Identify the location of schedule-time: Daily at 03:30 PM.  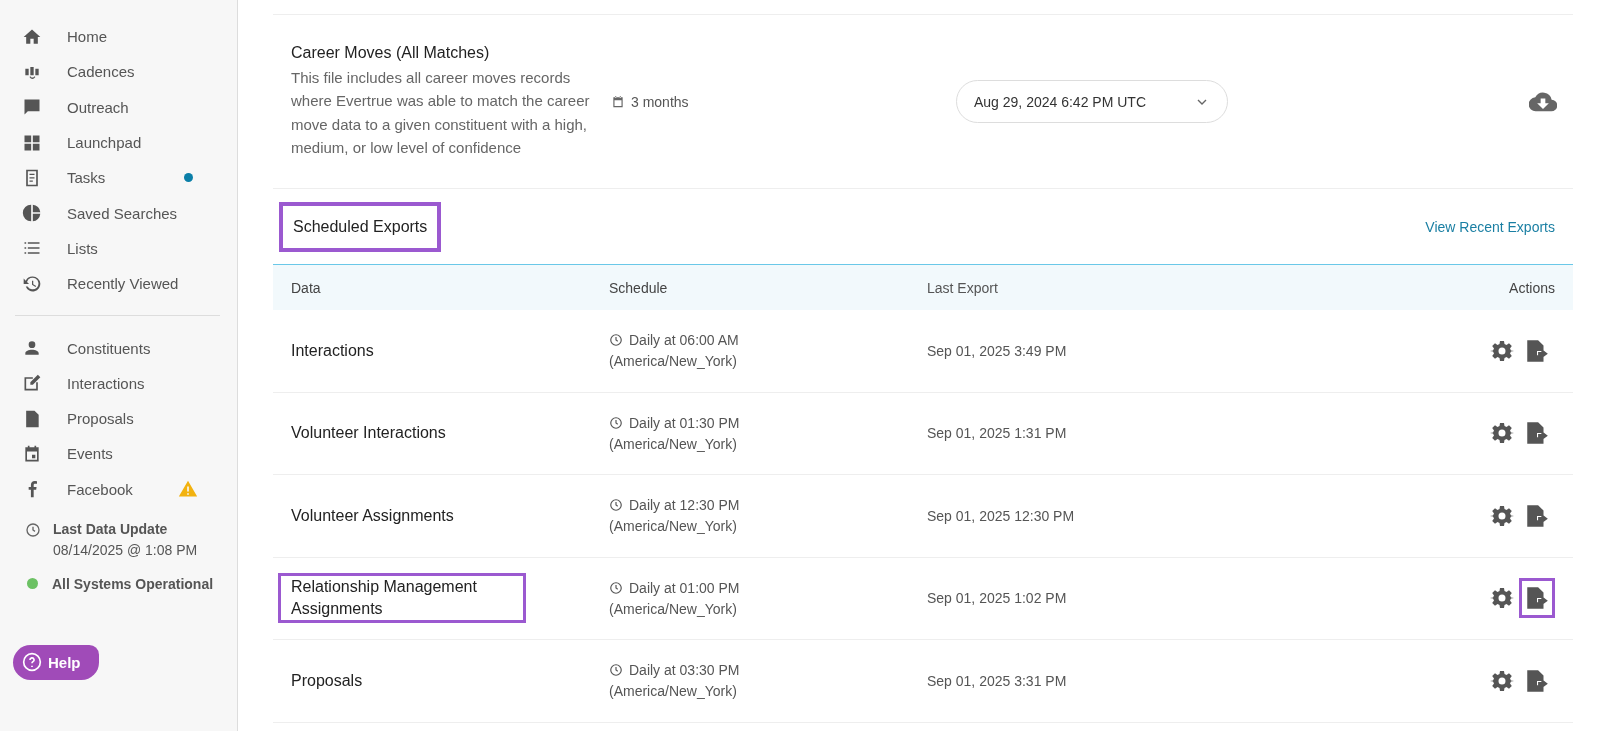
(684, 670).